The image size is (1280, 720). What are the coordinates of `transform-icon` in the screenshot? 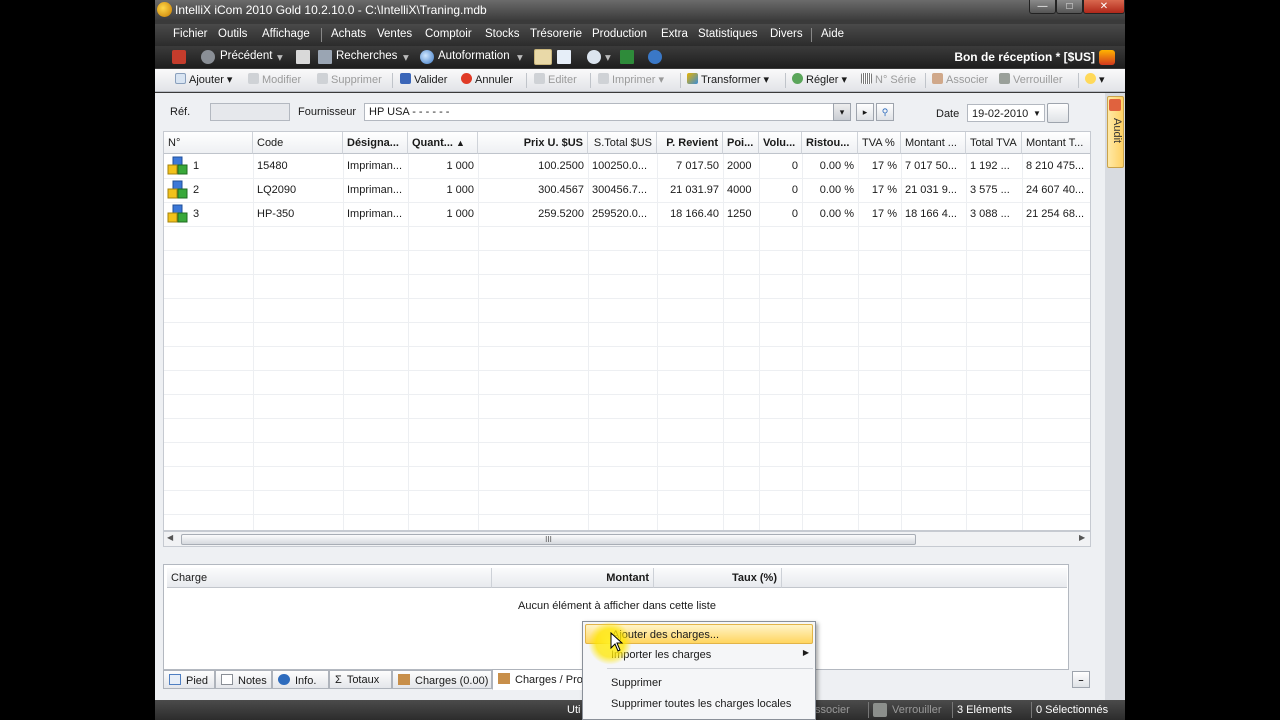 It's located at (692, 78).